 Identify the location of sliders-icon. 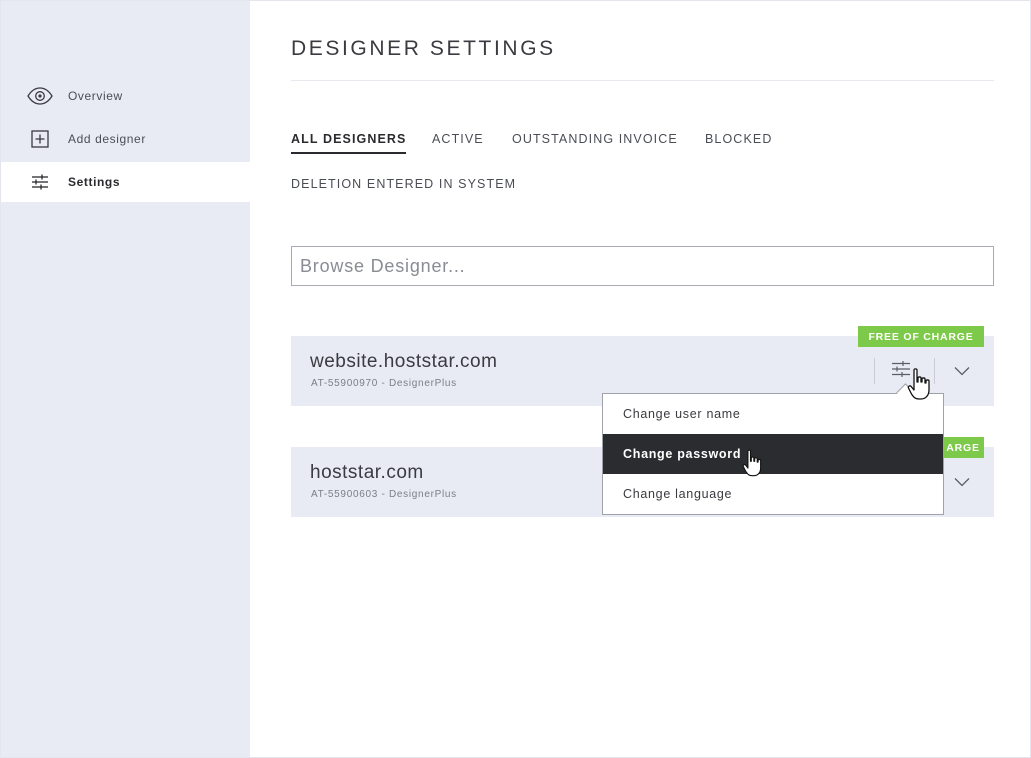
(40, 182).